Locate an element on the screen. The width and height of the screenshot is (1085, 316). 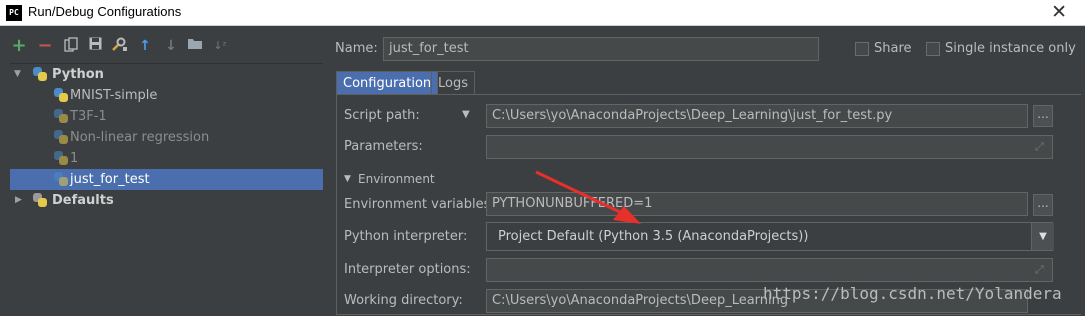
interpreter-label: Python interpreter: is located at coordinates (406, 236).